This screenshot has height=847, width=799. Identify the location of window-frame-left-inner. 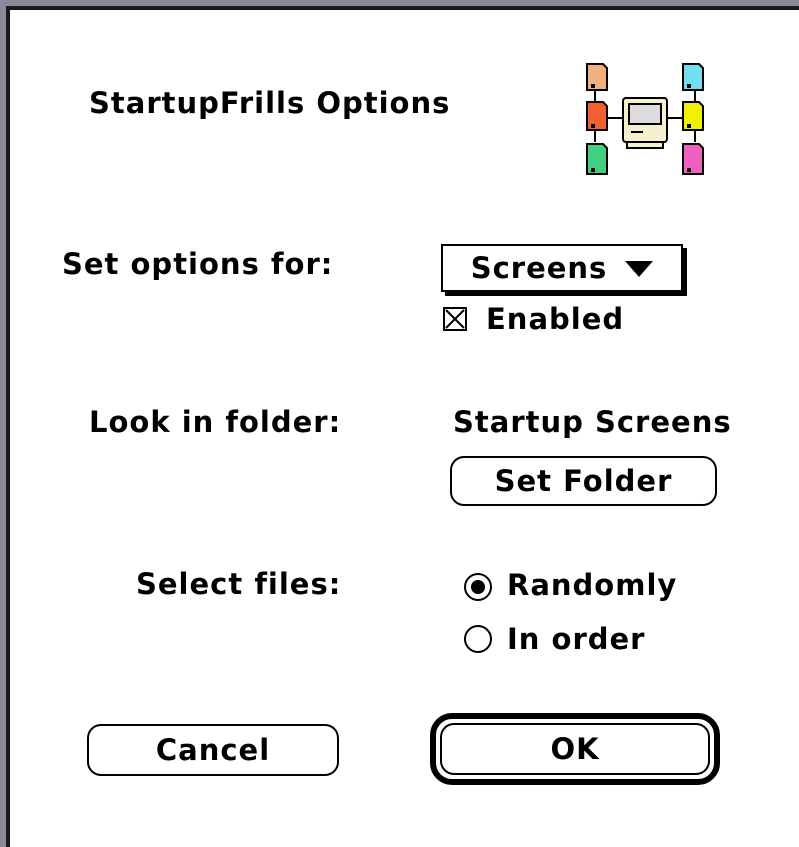
(8, 426).